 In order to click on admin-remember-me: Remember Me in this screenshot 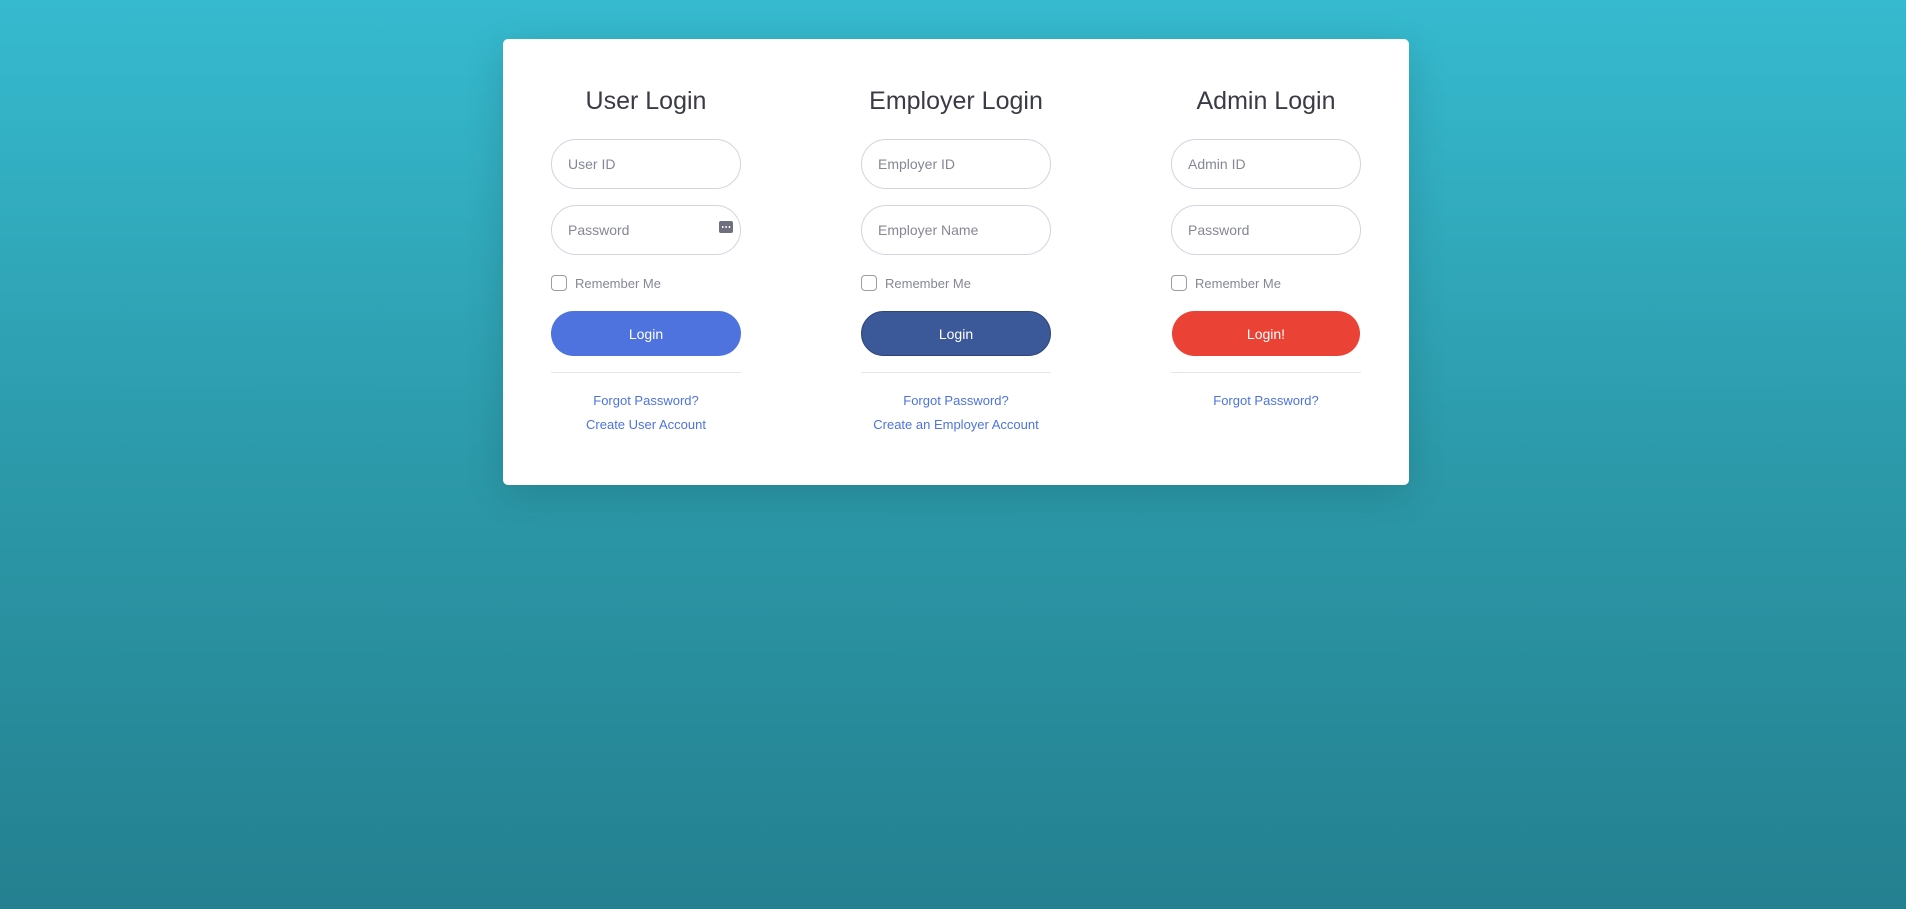, I will do `click(1226, 283)`.